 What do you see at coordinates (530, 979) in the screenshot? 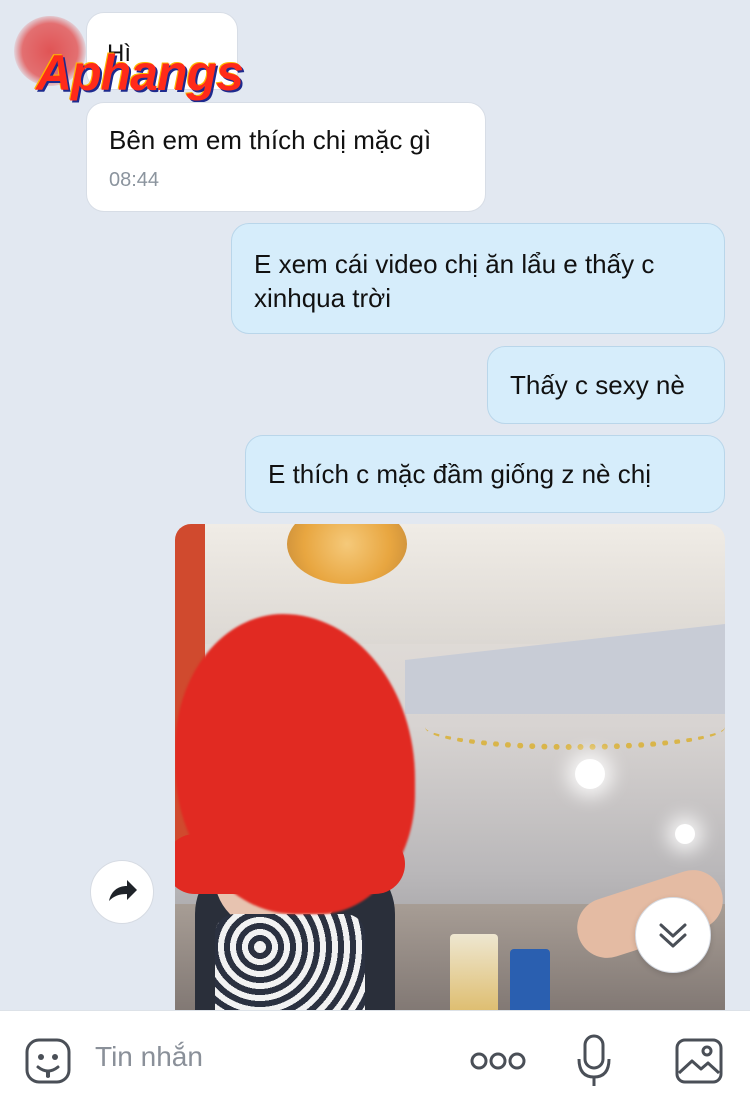
I see `photo-can` at bounding box center [530, 979].